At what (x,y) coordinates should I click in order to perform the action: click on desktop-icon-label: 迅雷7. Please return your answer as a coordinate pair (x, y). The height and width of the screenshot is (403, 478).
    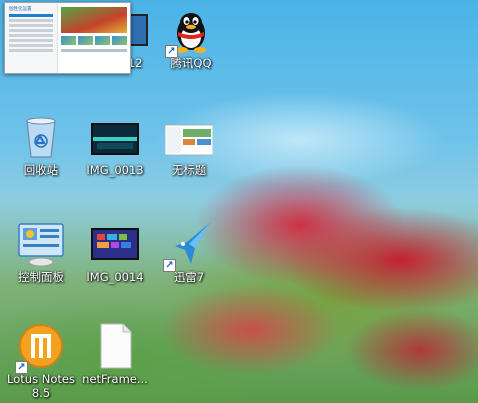
    Looking at the image, I should click on (189, 277).